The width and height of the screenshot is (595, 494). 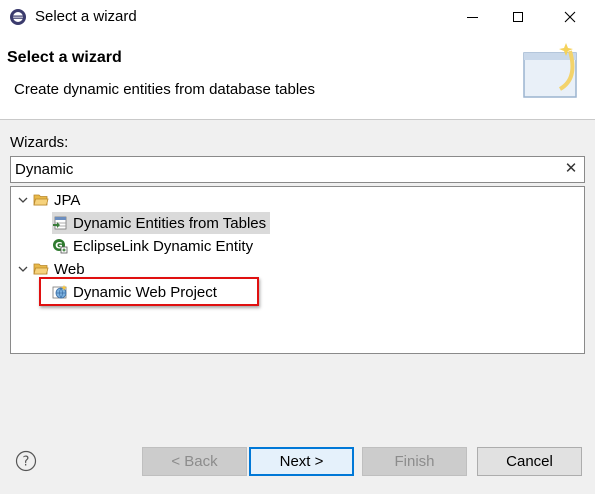 I want to click on wizards-label: Wizards:, so click(x=39, y=142).